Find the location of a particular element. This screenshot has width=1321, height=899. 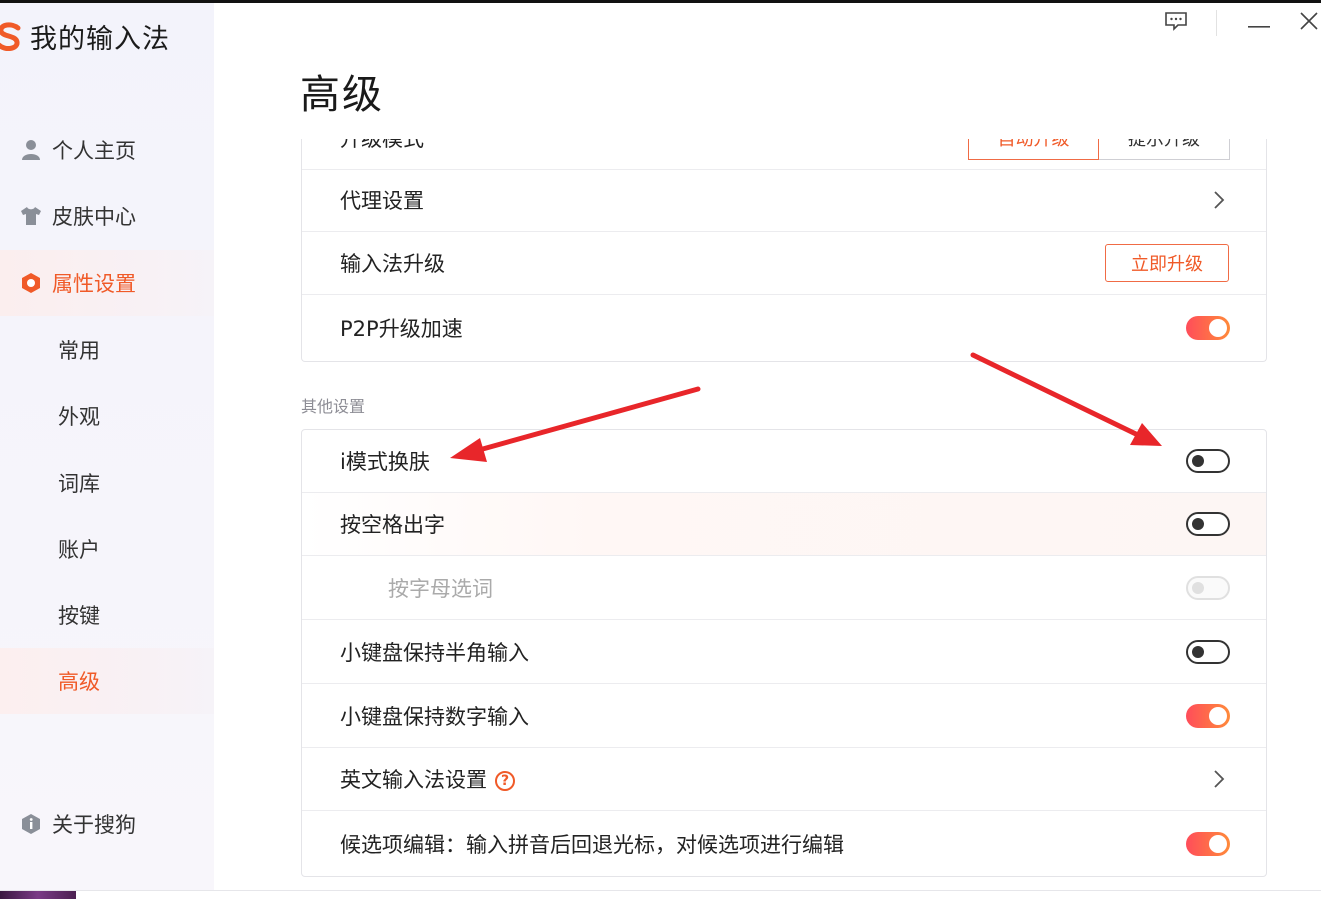

row-label: 升级模式 is located at coordinates (382, 145).